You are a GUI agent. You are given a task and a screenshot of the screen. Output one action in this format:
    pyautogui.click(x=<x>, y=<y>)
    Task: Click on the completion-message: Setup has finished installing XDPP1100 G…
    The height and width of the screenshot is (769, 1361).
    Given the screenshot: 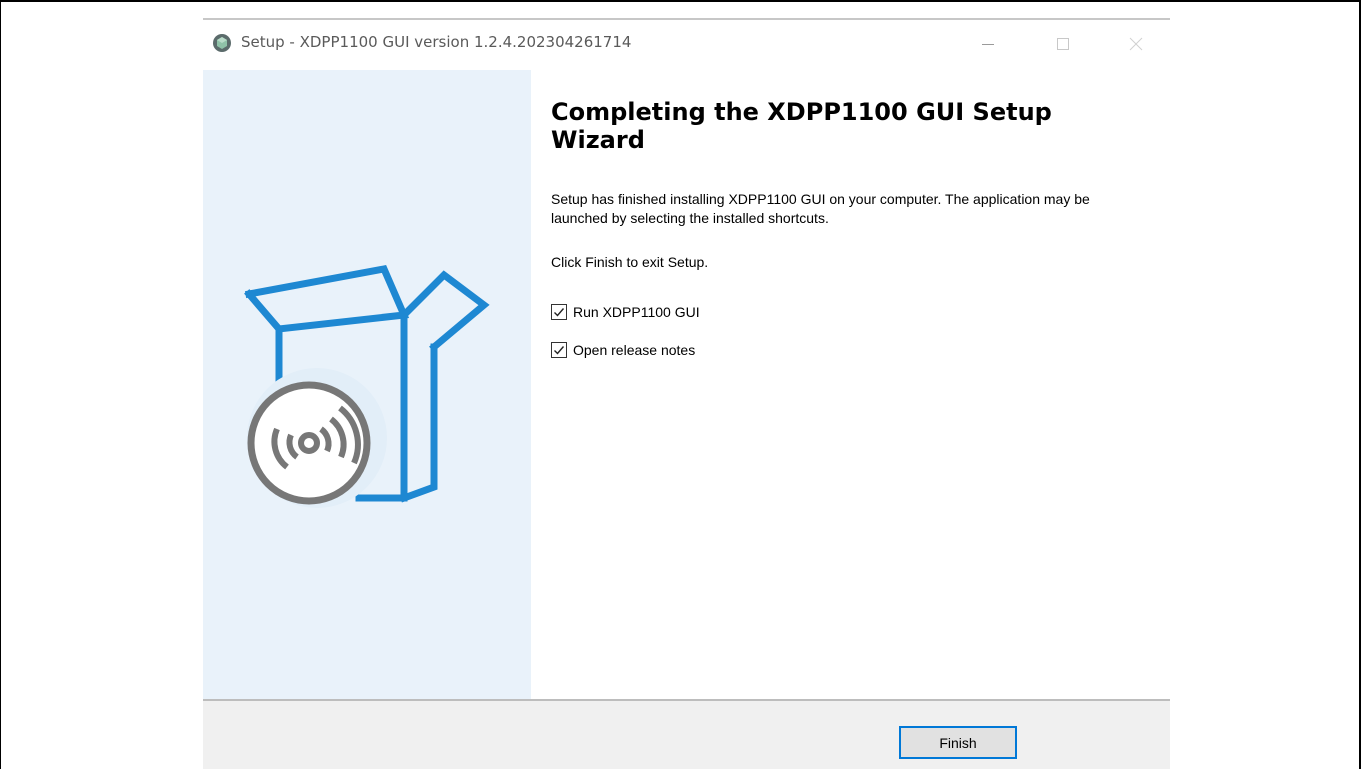 What is the action you would take?
    pyautogui.click(x=820, y=208)
    